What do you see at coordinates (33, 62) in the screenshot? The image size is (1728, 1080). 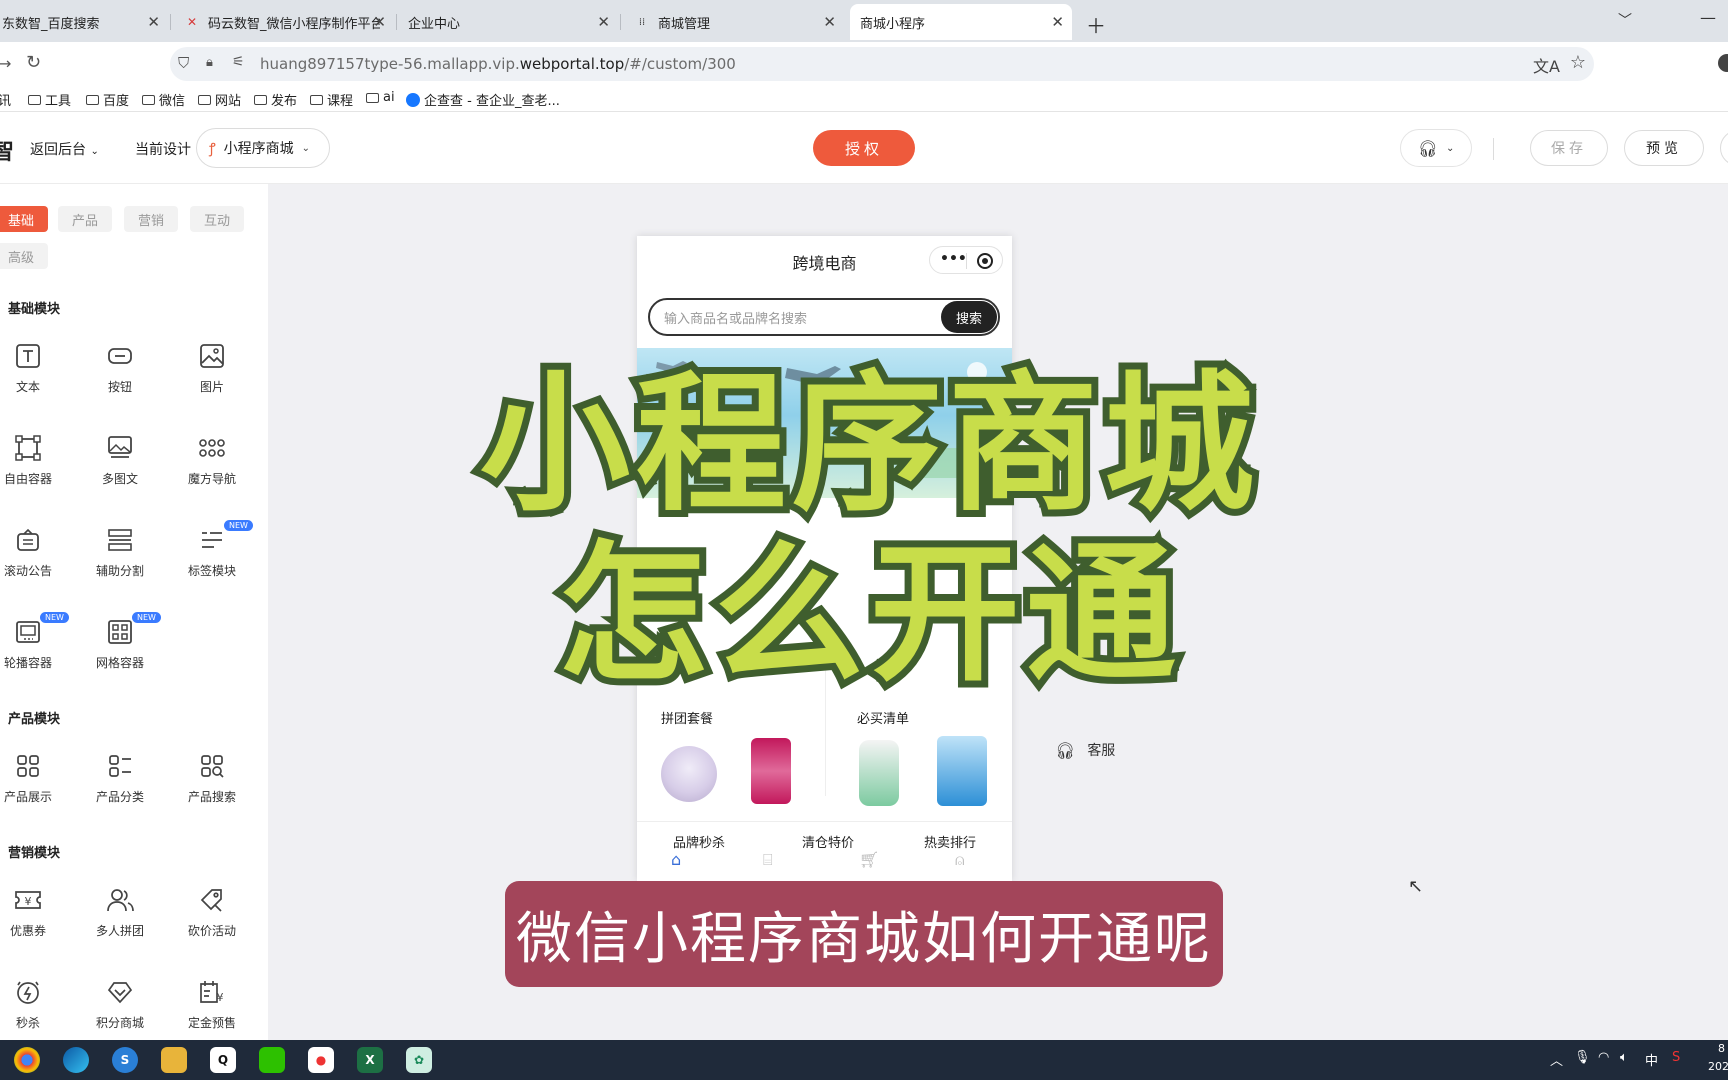 I see `reload-icon: ↻` at bounding box center [33, 62].